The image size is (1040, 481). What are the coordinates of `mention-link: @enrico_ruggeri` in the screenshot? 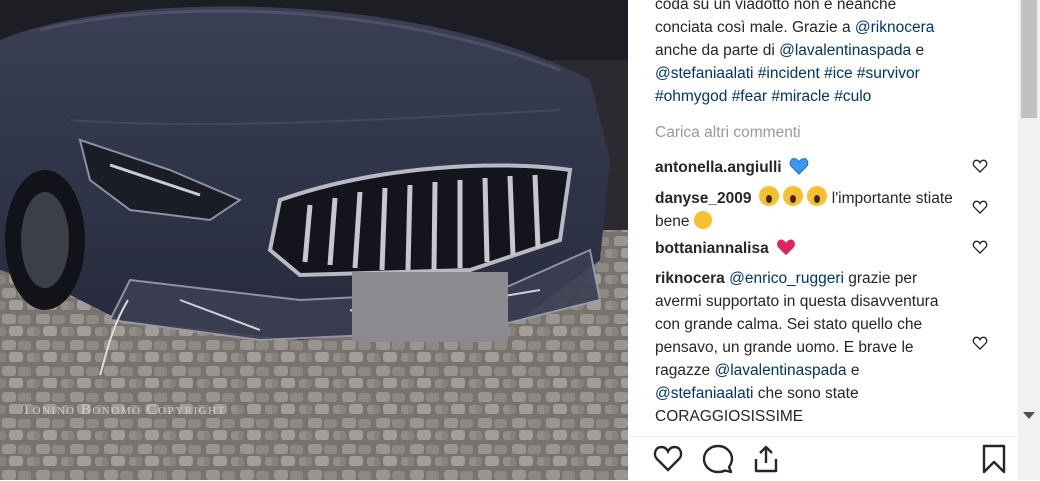 It's located at (786, 278).